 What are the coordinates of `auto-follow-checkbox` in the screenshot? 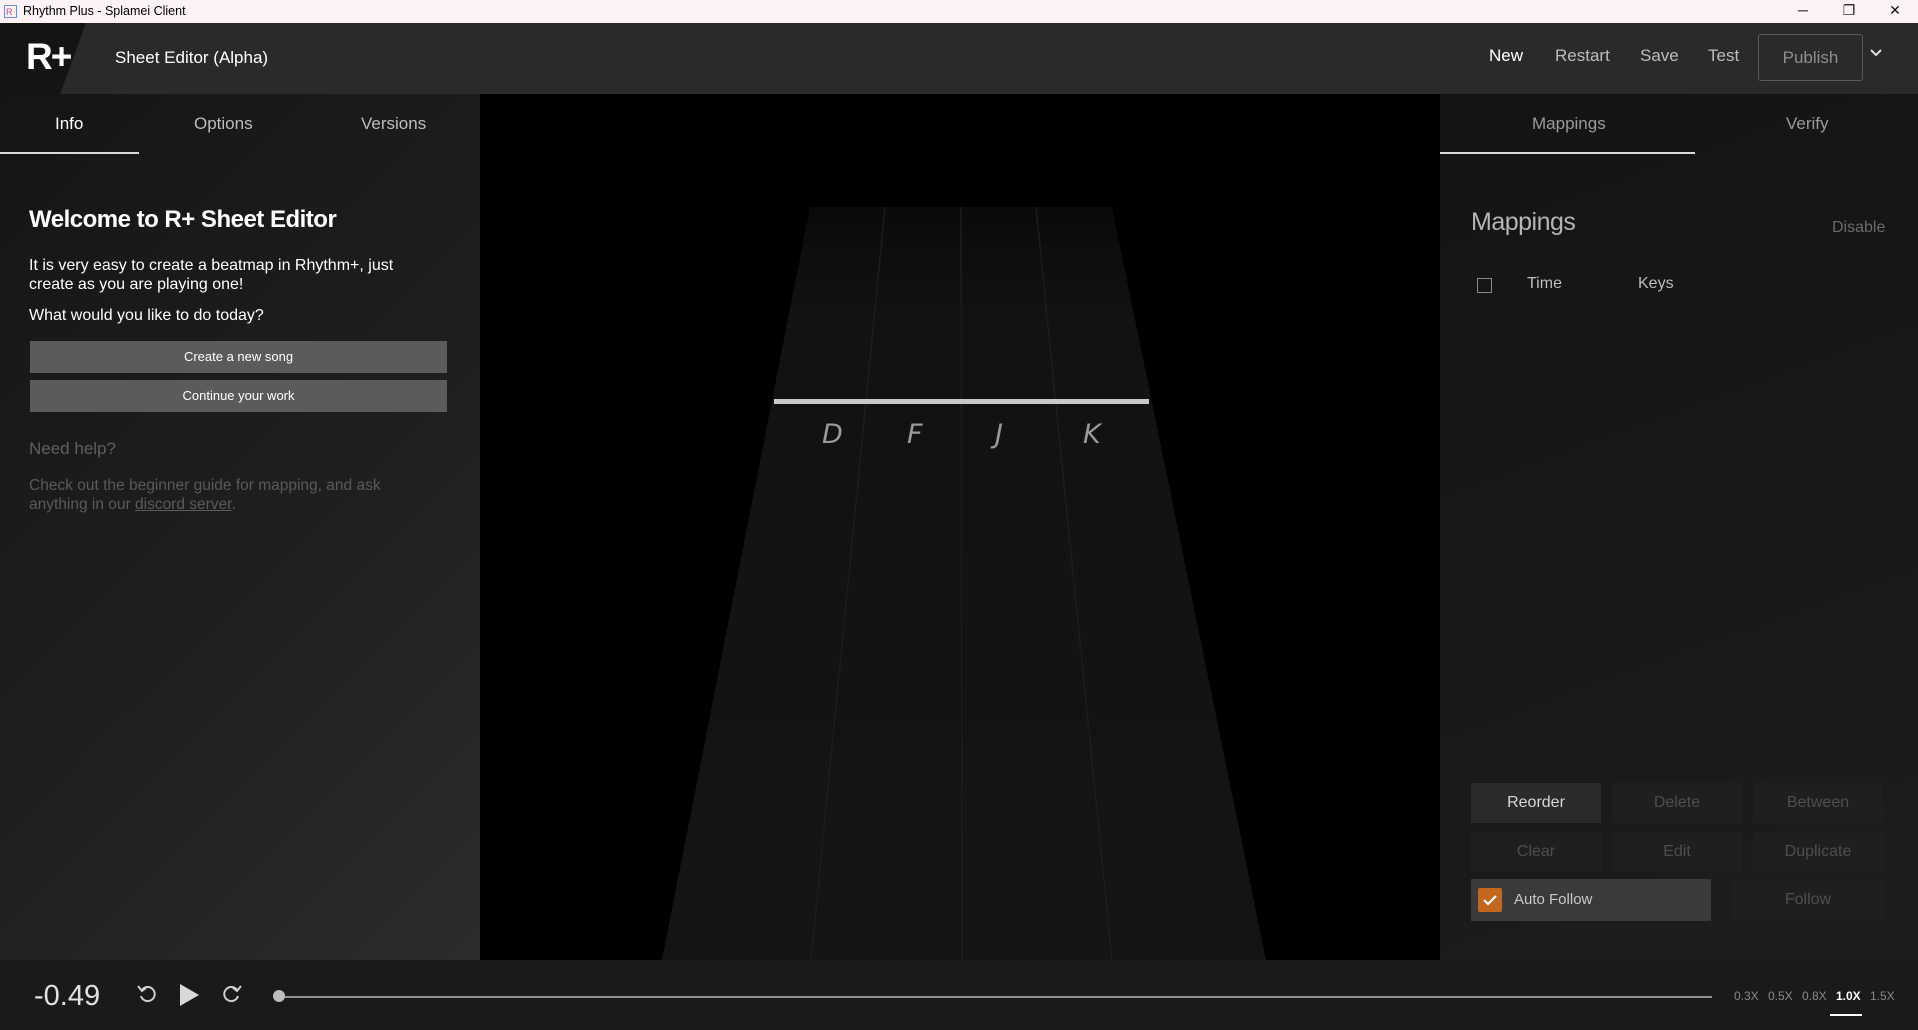 It's located at (1490, 900).